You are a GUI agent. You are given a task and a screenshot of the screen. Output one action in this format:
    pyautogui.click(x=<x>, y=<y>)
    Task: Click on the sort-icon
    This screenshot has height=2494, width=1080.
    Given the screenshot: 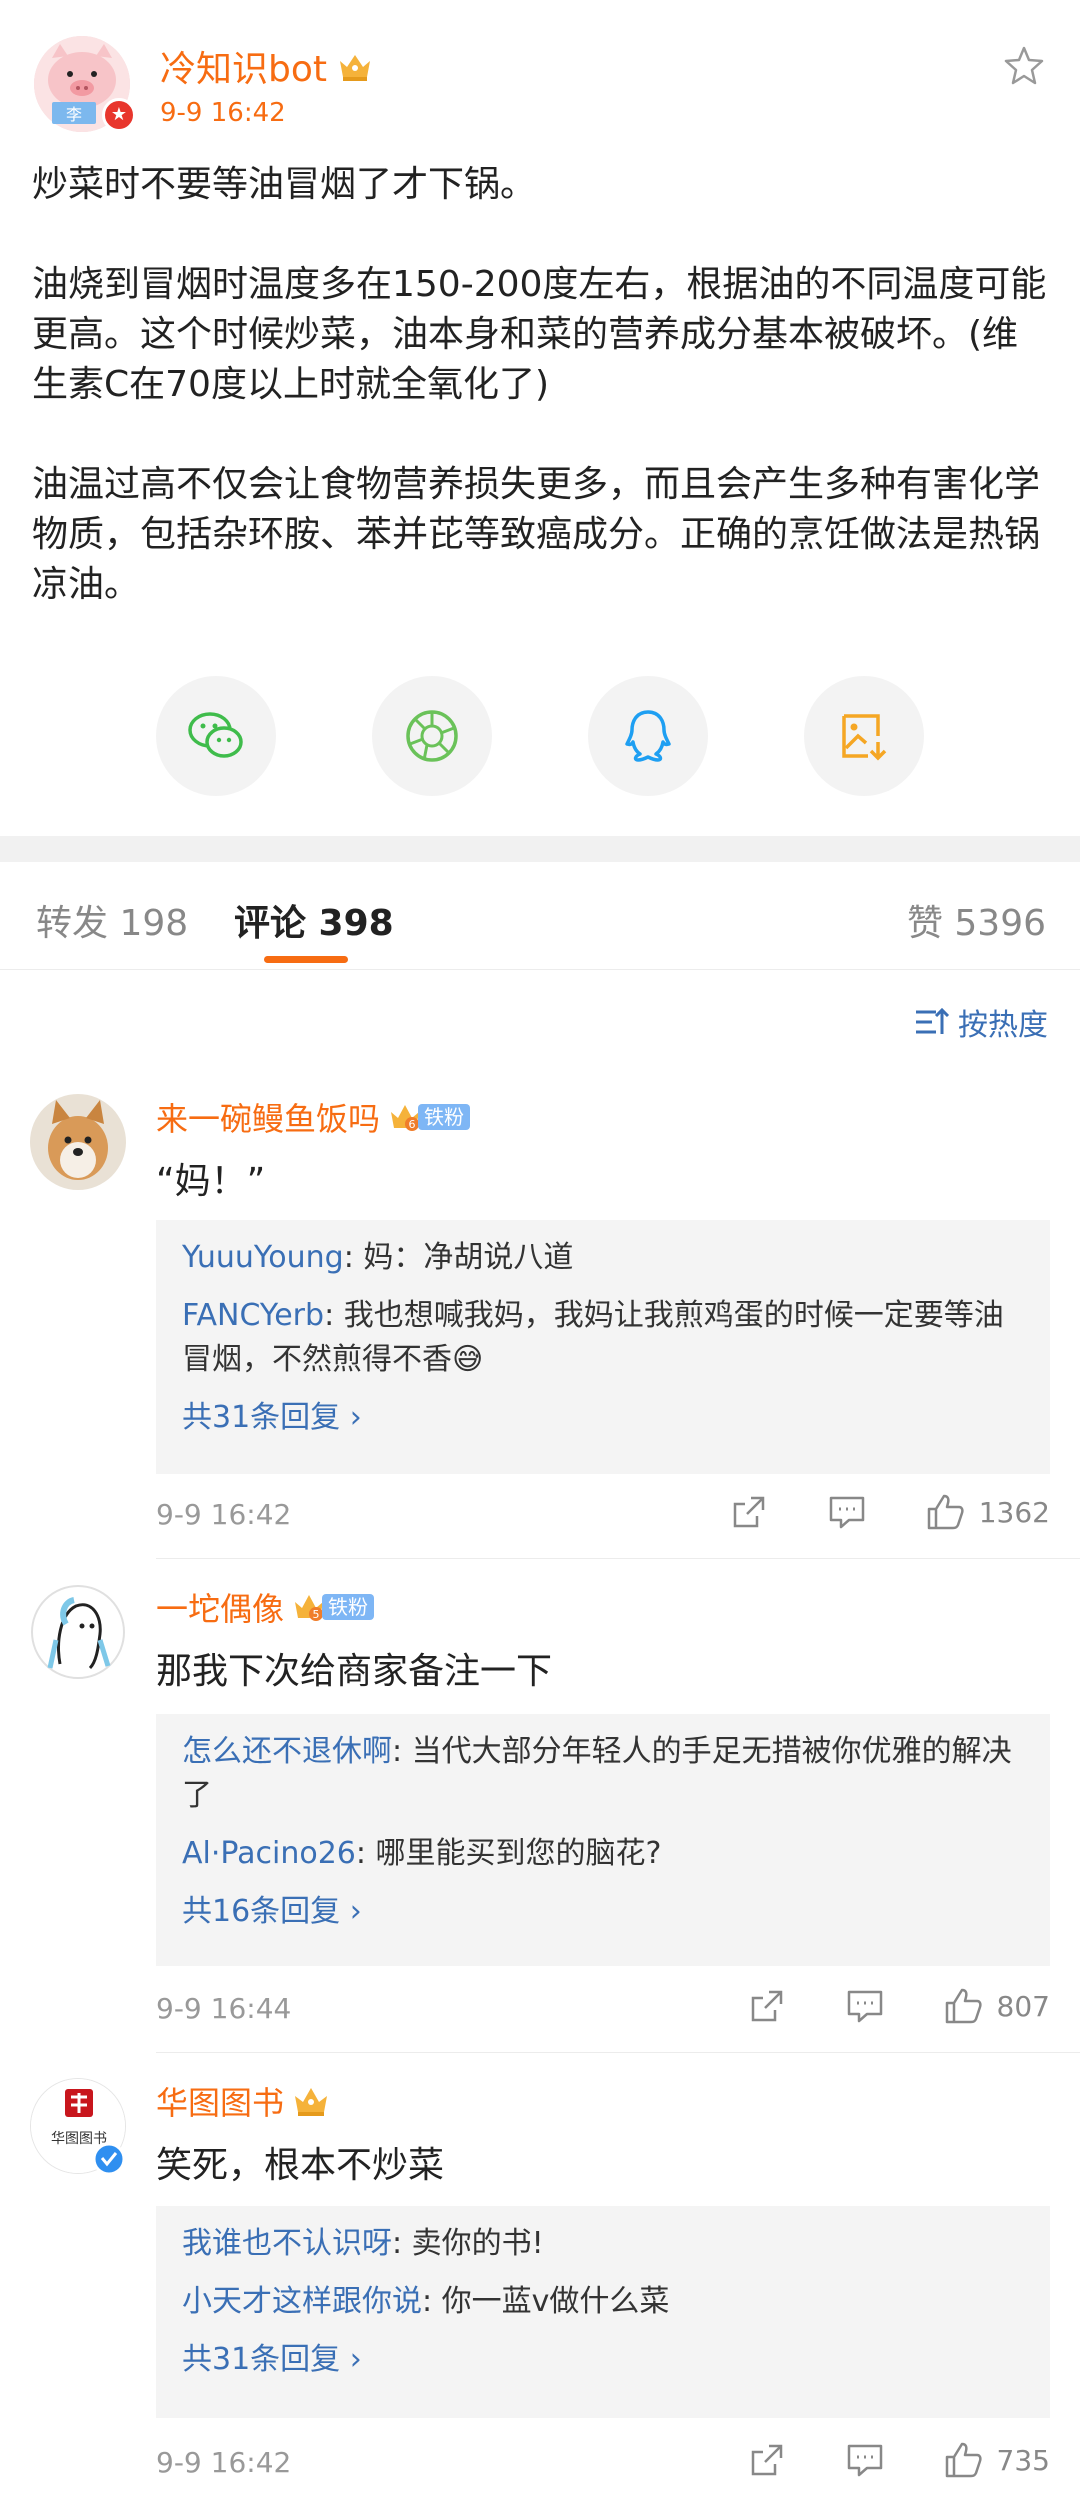 What is the action you would take?
    pyautogui.click(x=933, y=1020)
    